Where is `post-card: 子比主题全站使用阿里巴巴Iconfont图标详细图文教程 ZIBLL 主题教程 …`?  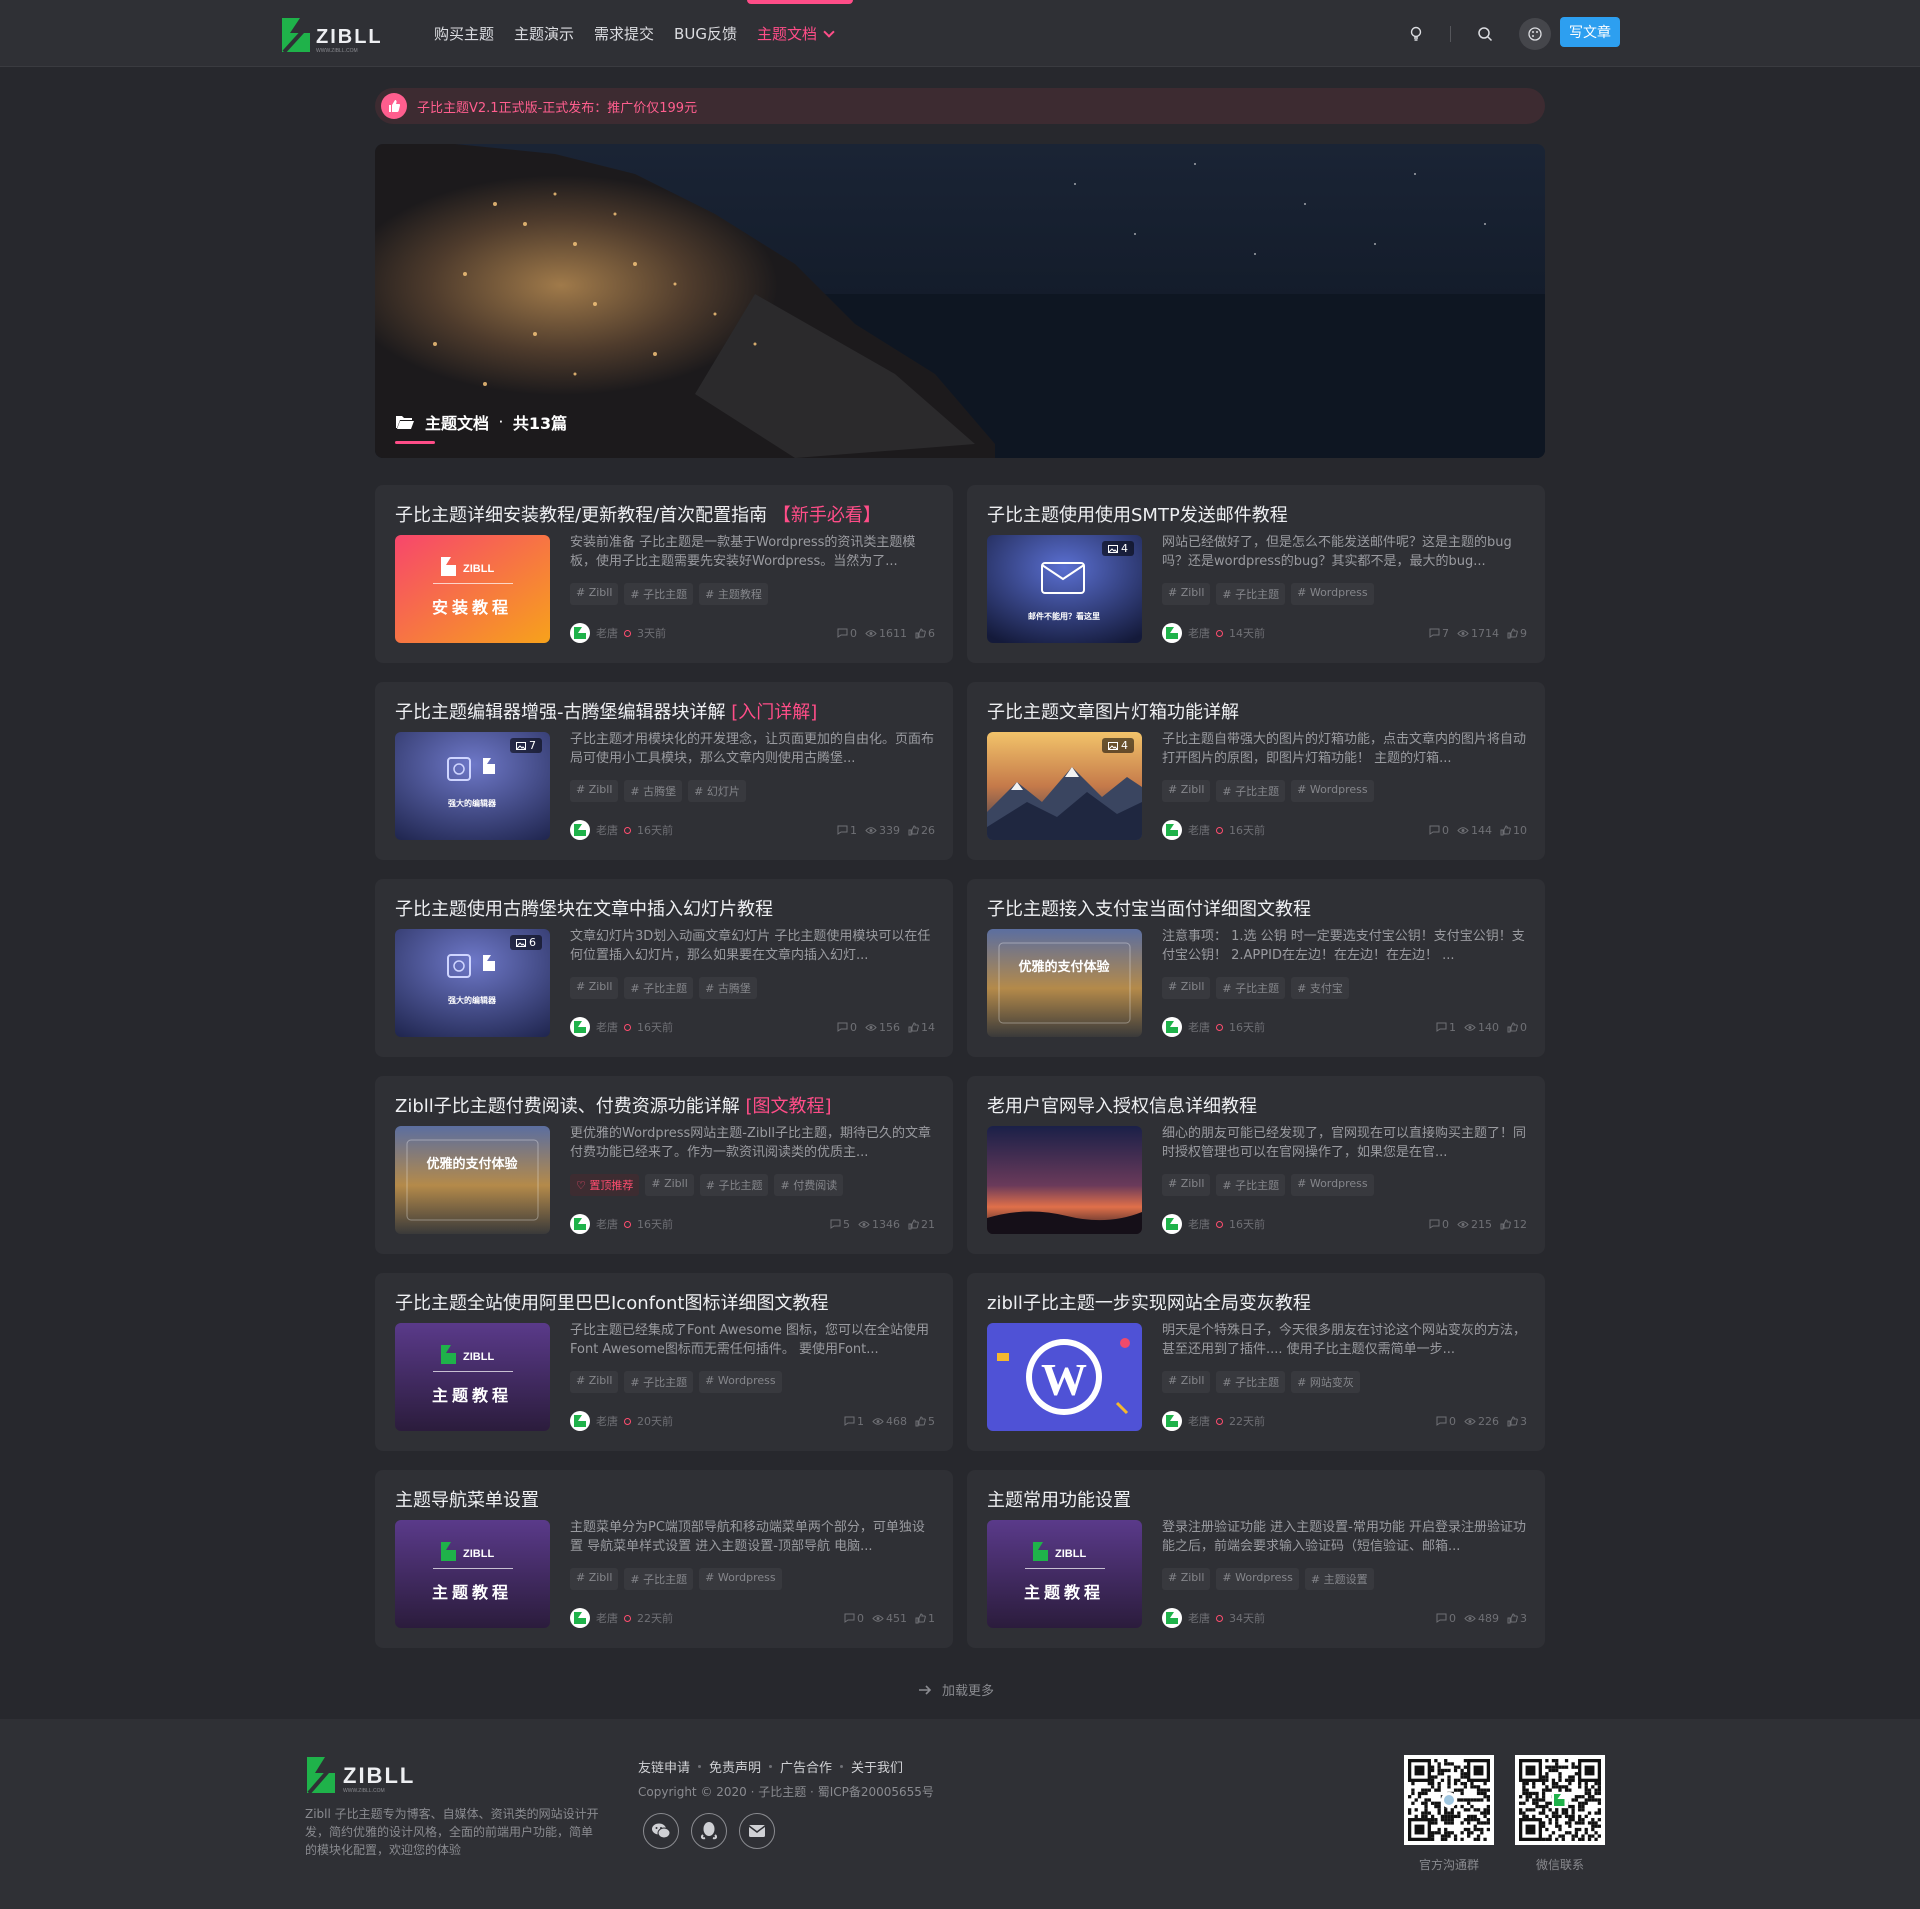
post-card: 子比主题全站使用阿里巴巴Iconfont图标详细图文教程 ZIBLL 主题教程 … is located at coordinates (664, 1362).